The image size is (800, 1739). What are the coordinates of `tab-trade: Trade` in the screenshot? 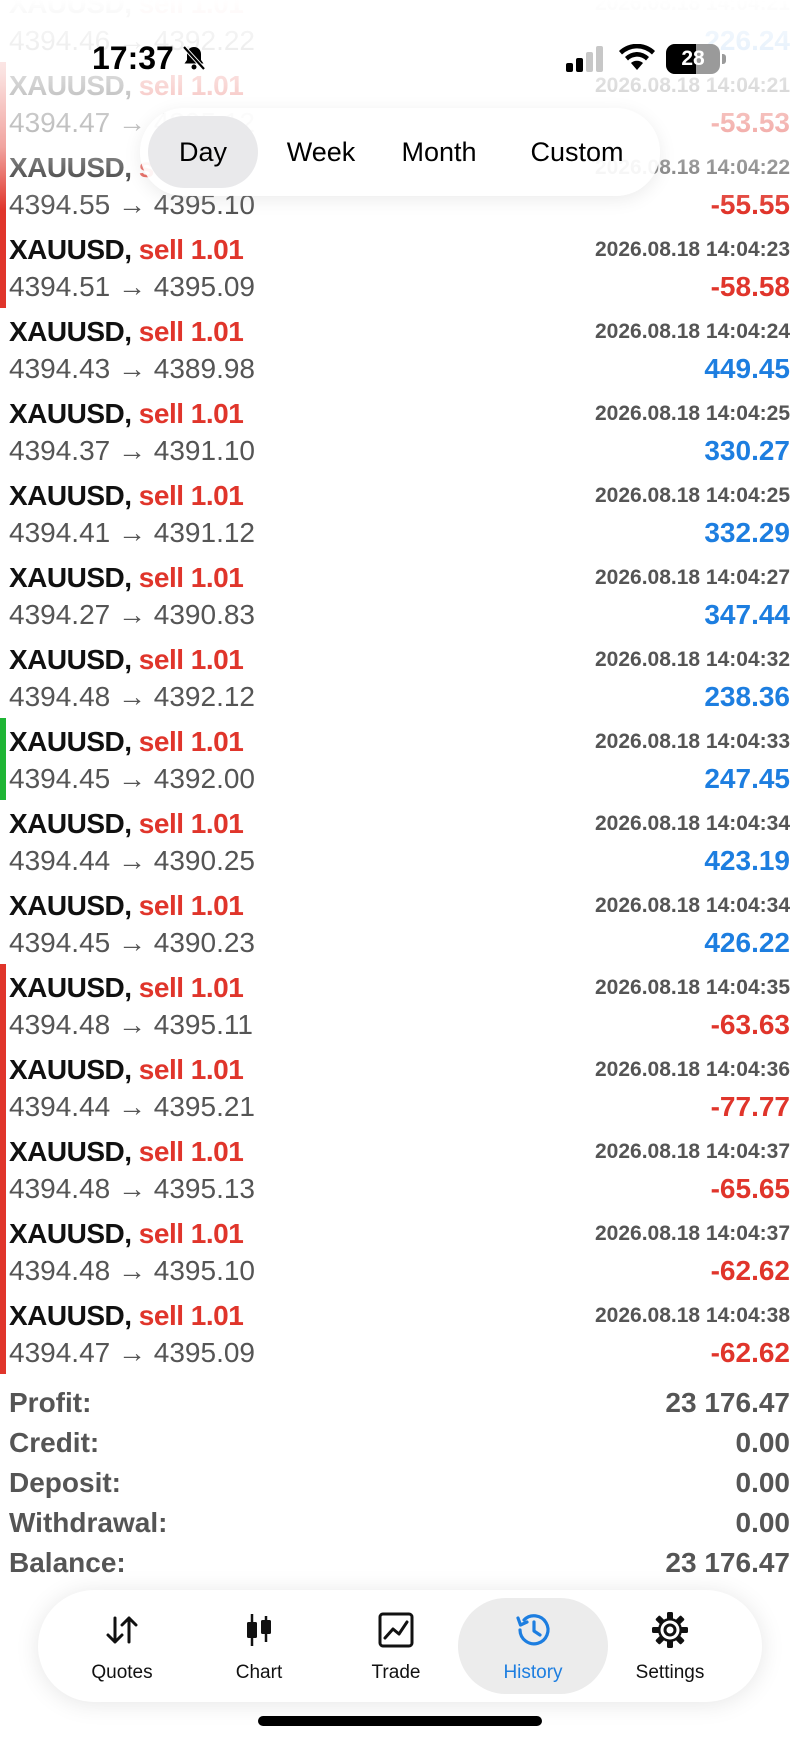 It's located at (396, 1646).